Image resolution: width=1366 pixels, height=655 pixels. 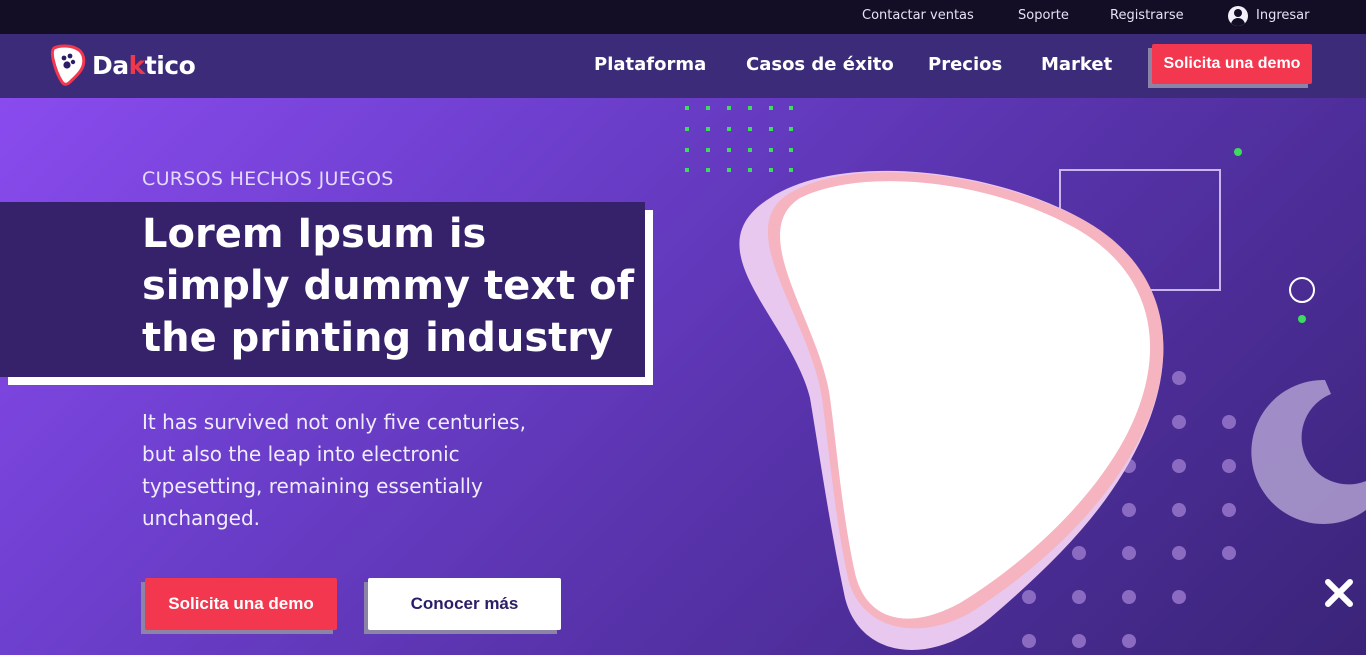 I want to click on brand-name-k: k, so click(x=137, y=65).